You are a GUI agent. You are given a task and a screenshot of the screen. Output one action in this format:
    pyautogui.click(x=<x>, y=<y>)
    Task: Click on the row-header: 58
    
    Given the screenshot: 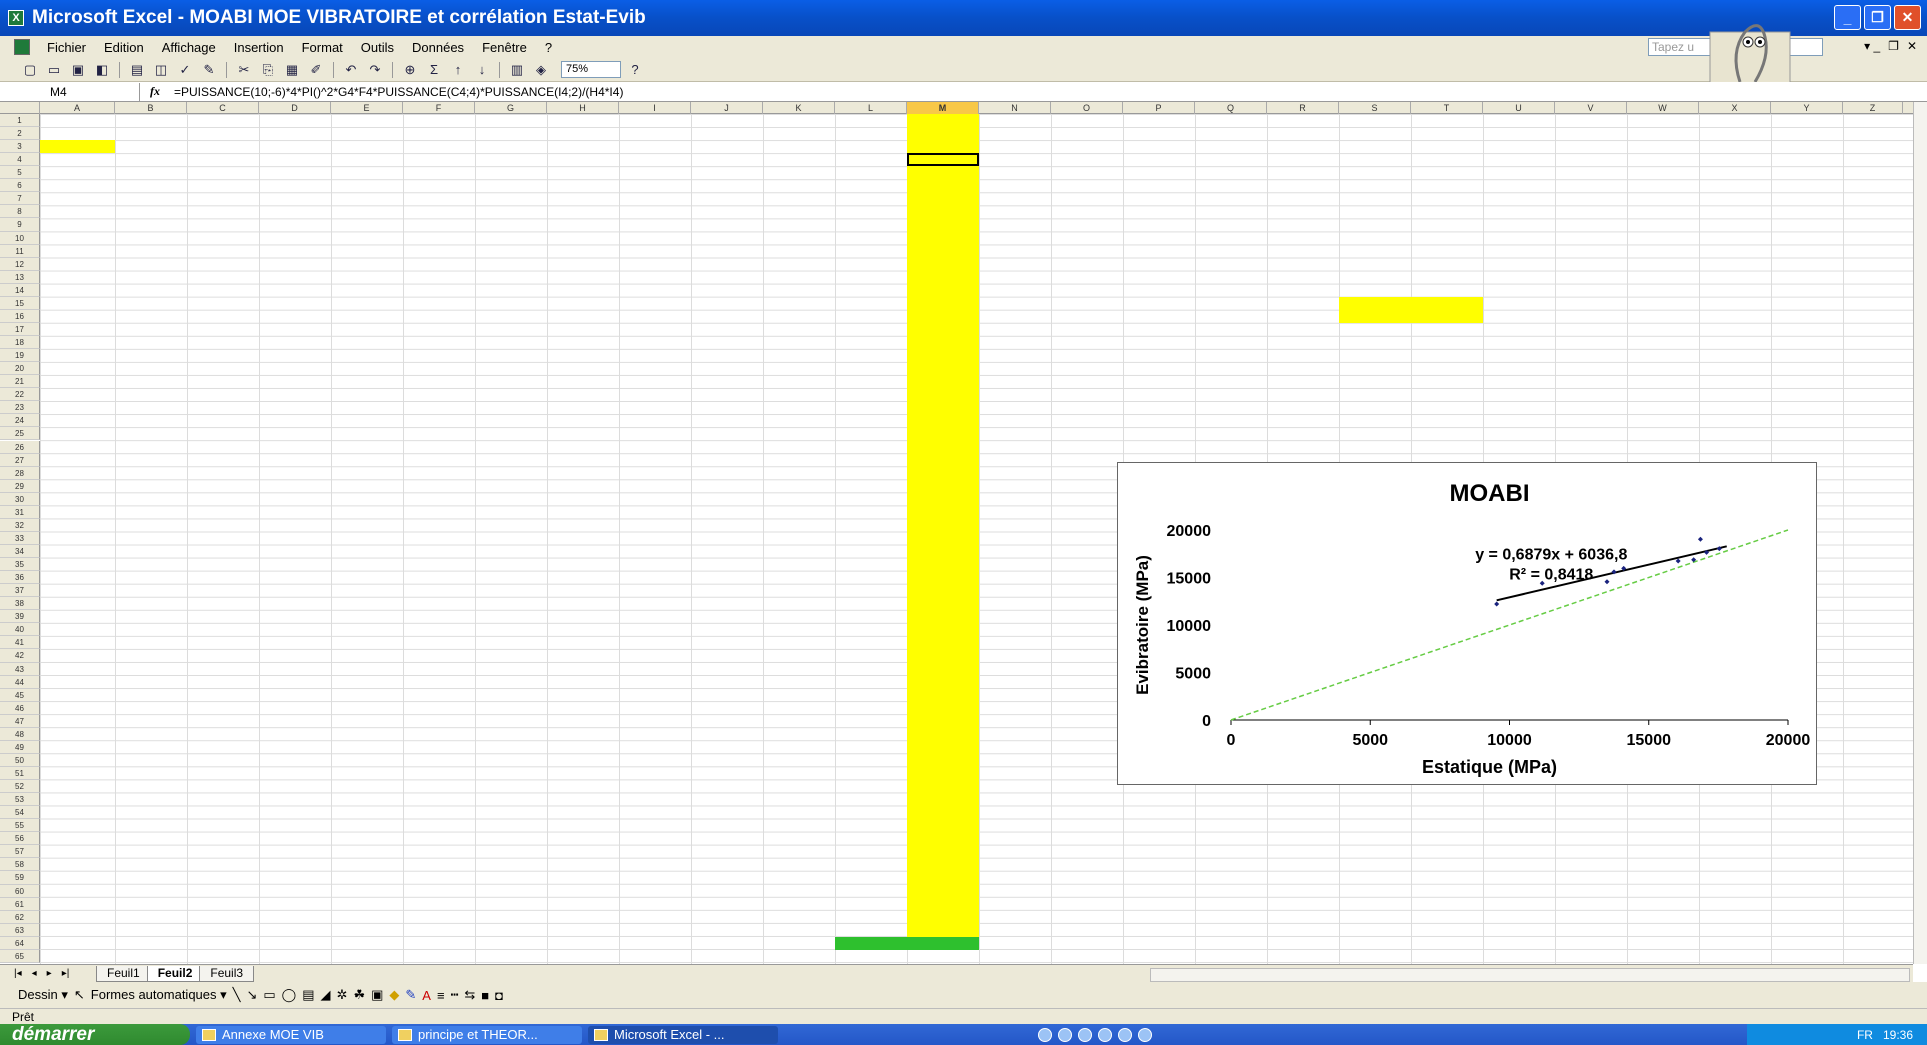 What is the action you would take?
    pyautogui.click(x=20, y=865)
    